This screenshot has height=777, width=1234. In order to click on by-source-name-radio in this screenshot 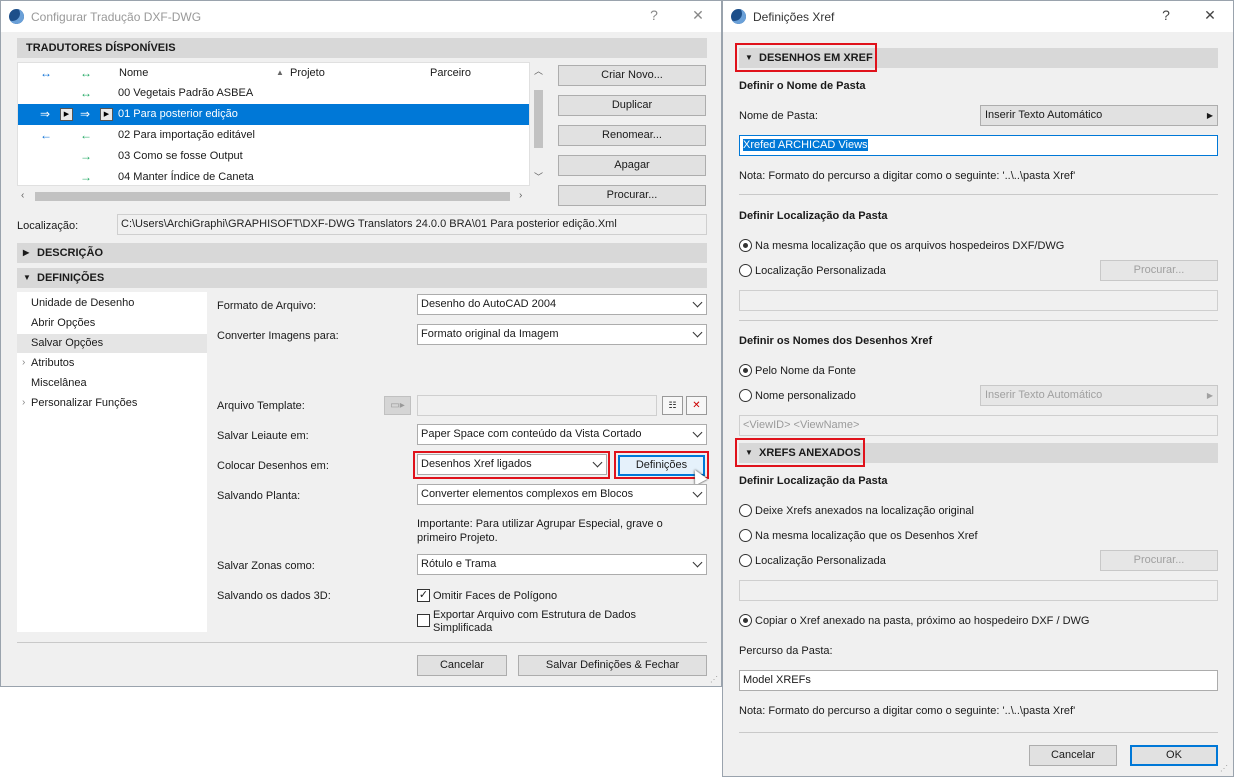, I will do `click(745, 370)`.